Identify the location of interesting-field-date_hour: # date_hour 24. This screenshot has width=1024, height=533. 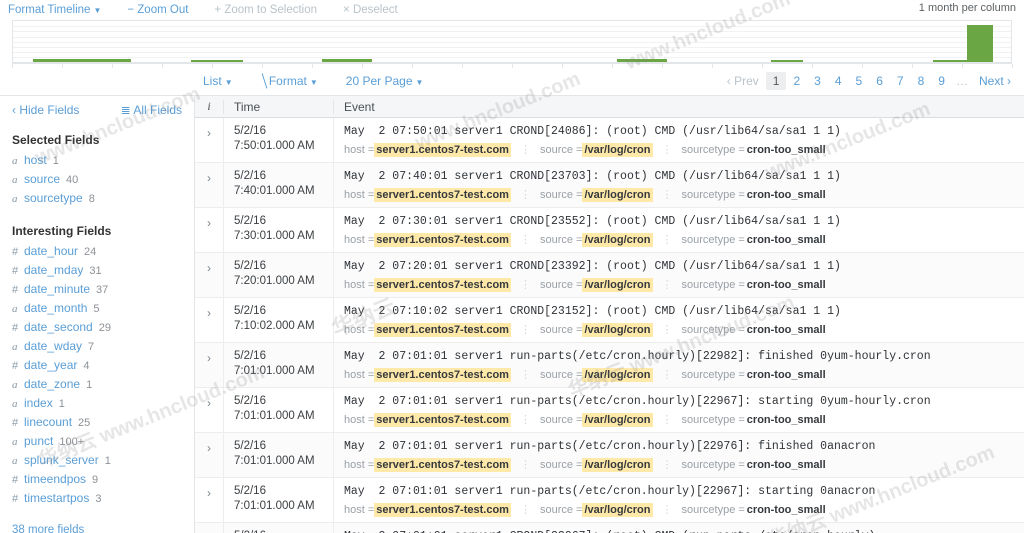
(97, 251).